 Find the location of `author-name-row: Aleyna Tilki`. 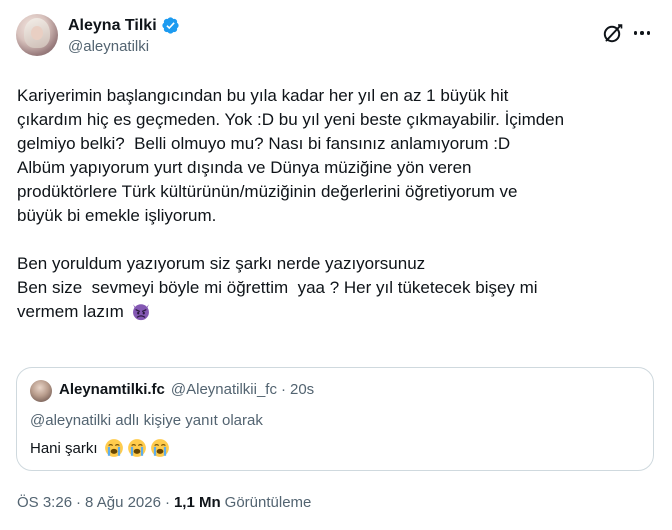

author-name-row: Aleyna Tilki is located at coordinates (124, 25).